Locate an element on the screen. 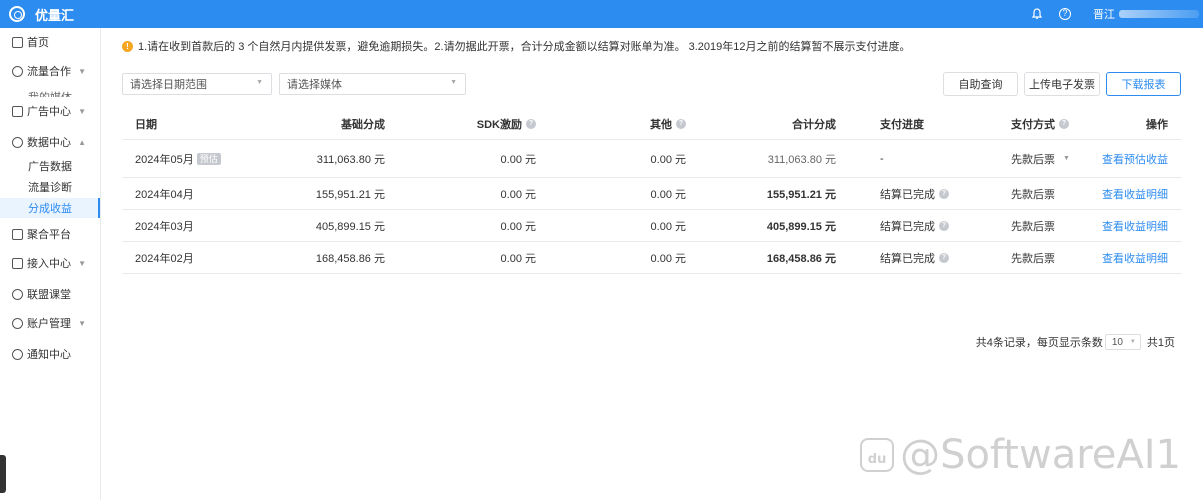 The width and height of the screenshot is (1203, 500). pagination-total: 共4条记录，每页显示条数 is located at coordinates (1039, 343).